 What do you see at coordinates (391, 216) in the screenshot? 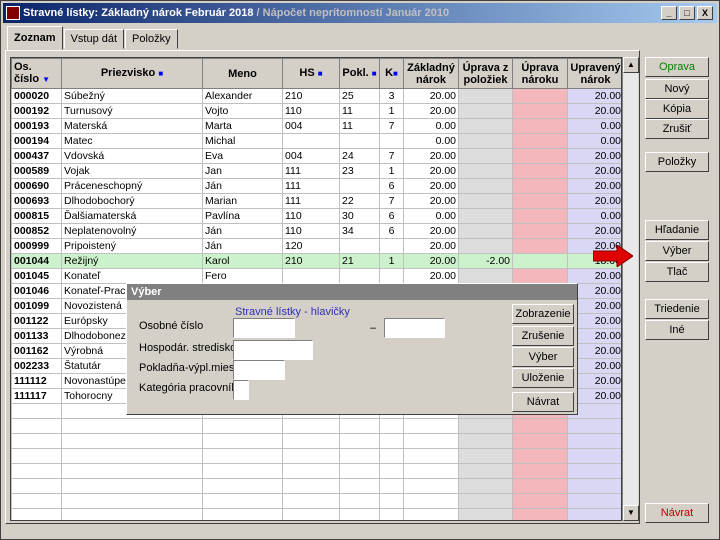
I see `cell-k: 6` at bounding box center [391, 216].